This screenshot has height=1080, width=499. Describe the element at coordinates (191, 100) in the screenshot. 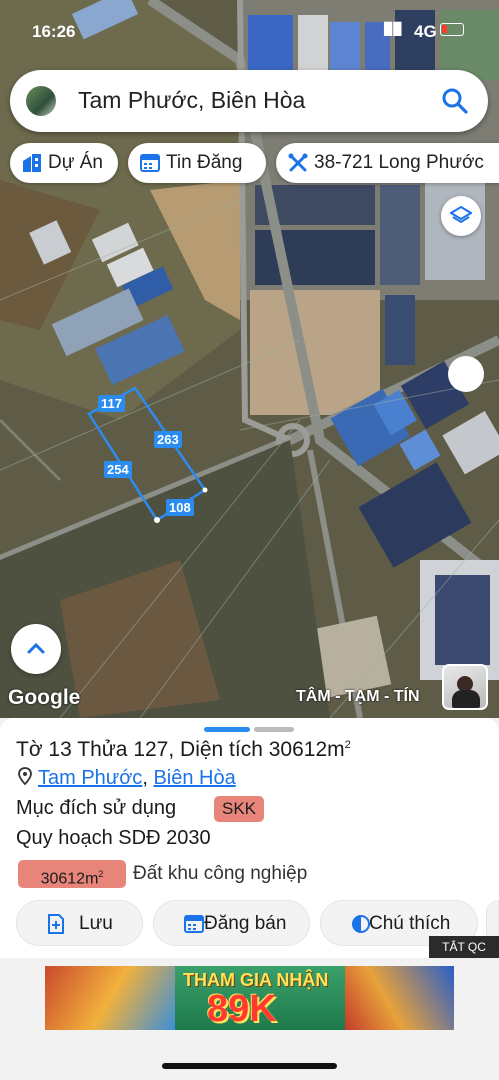

I see `location-title: Tam Phước, Biên Hòa` at that location.